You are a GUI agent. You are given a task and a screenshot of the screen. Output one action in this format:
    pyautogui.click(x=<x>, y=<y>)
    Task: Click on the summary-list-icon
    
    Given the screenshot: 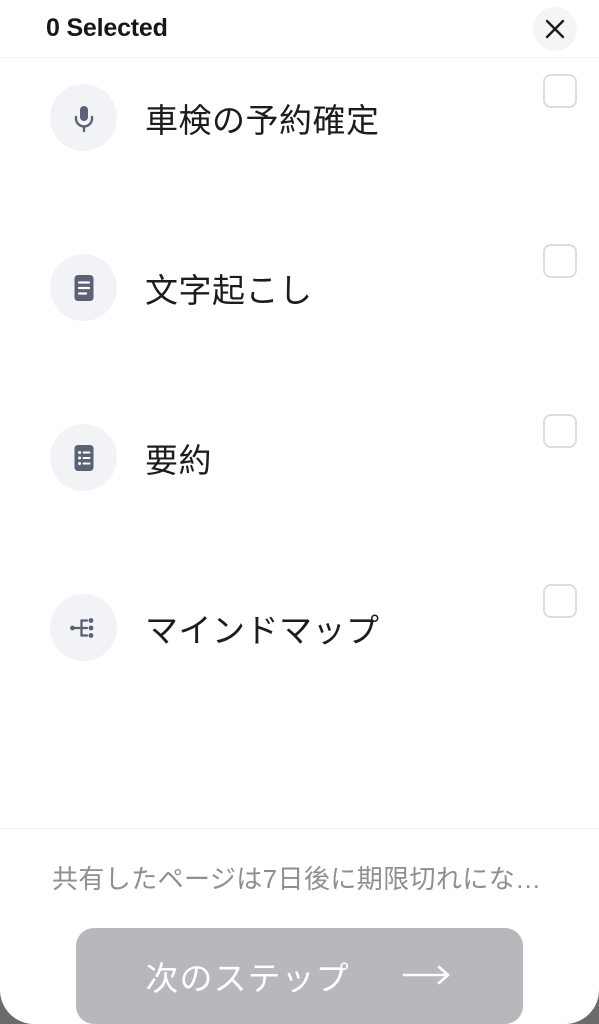 What is the action you would take?
    pyautogui.click(x=83, y=457)
    